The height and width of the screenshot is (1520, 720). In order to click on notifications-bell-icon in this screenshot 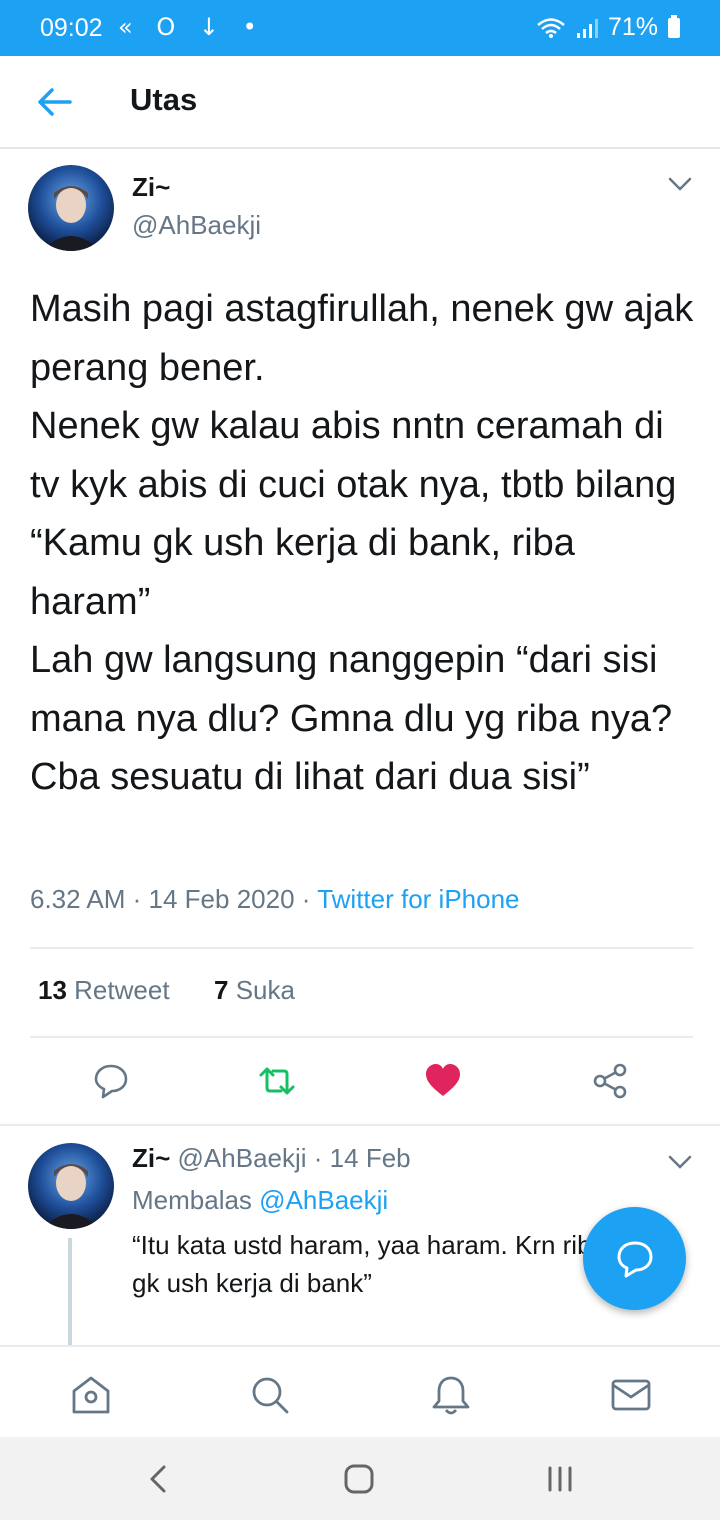, I will do `click(451, 1395)`.